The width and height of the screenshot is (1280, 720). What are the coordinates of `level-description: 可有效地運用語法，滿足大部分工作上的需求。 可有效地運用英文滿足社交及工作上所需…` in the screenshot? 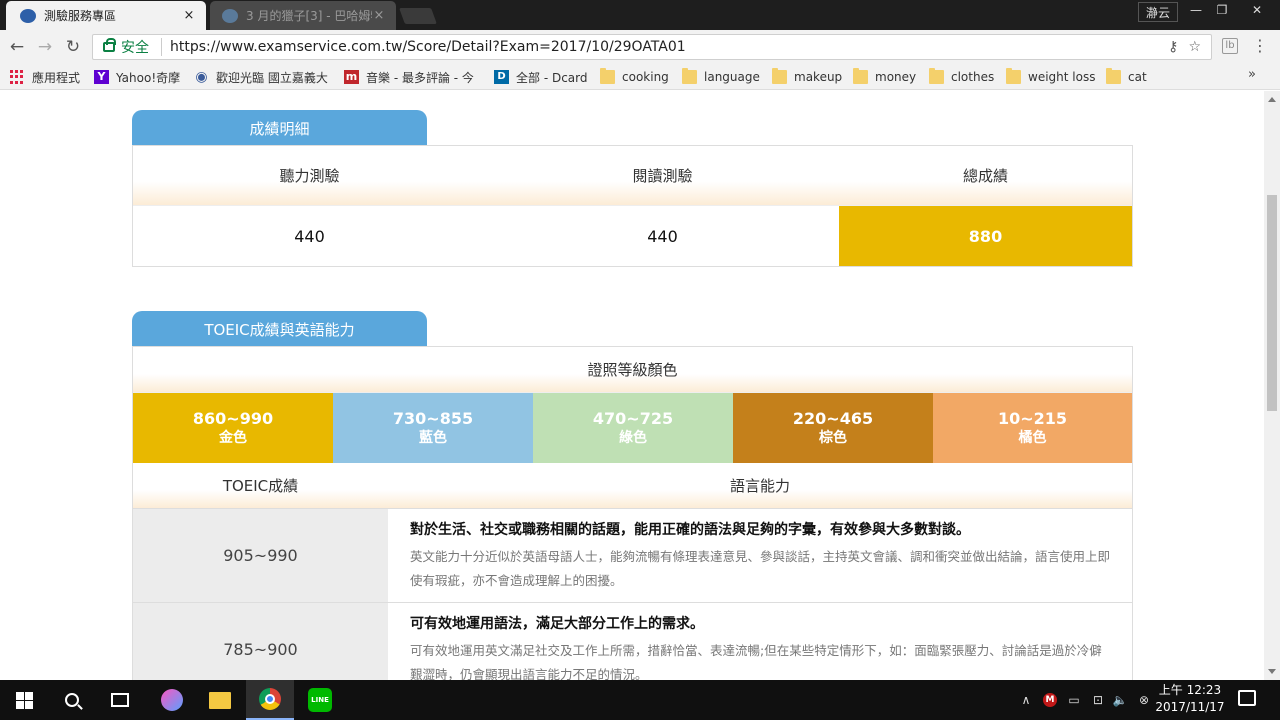 It's located at (760, 641).